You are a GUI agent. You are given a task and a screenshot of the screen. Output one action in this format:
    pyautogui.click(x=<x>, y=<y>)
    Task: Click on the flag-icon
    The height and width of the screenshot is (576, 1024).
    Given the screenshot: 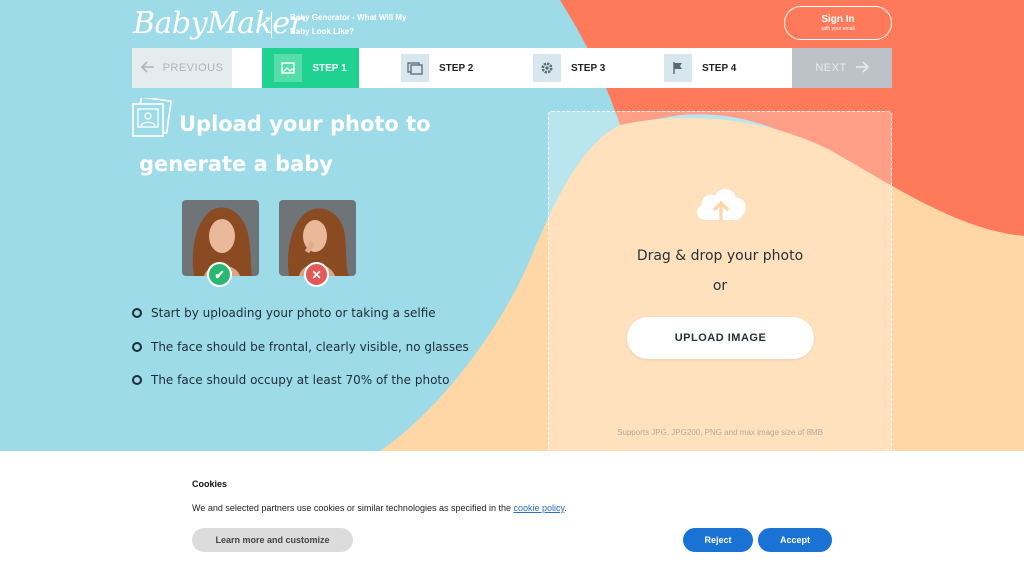 What is the action you would take?
    pyautogui.click(x=678, y=68)
    